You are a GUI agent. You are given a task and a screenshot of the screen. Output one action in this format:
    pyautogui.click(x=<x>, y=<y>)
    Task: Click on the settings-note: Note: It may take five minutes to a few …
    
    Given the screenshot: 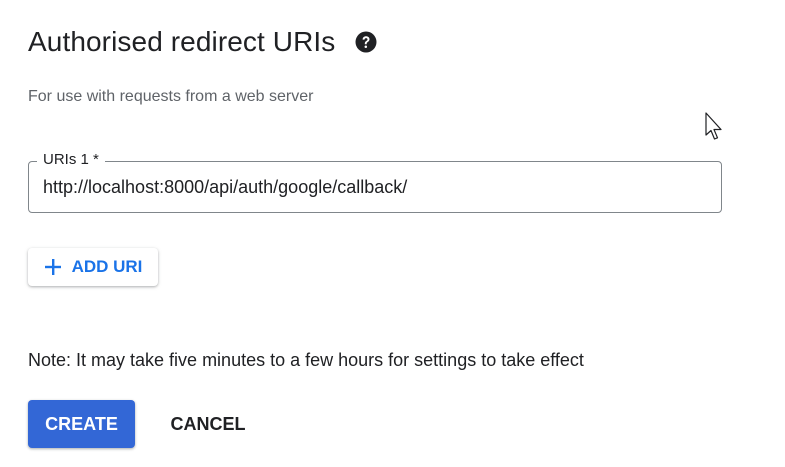 What is the action you would take?
    pyautogui.click(x=306, y=360)
    